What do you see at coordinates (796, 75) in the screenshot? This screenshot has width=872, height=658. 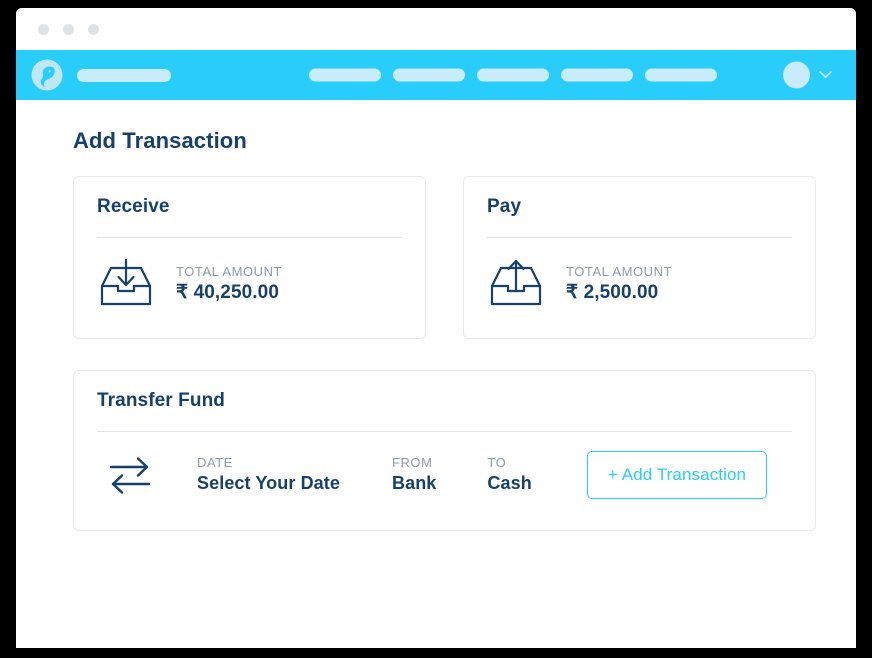 I see `avatar` at bounding box center [796, 75].